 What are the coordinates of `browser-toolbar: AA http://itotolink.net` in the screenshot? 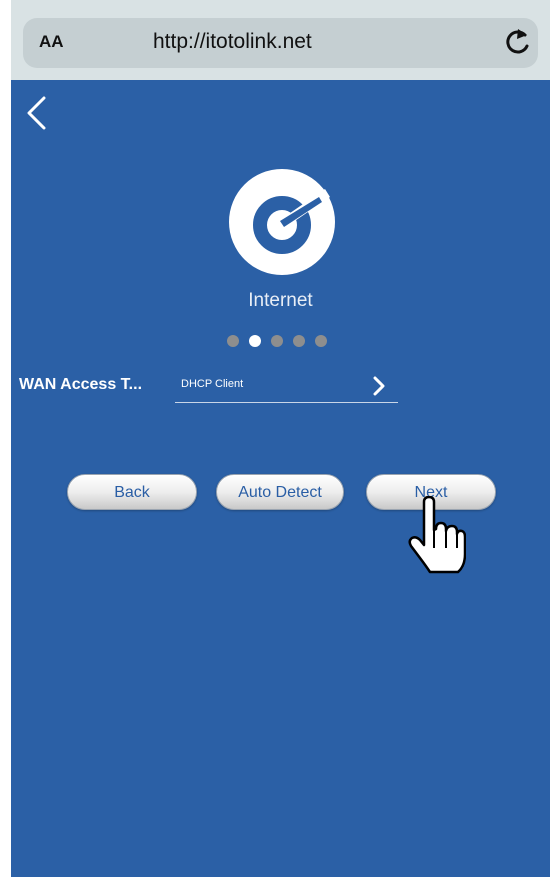 It's located at (280, 40).